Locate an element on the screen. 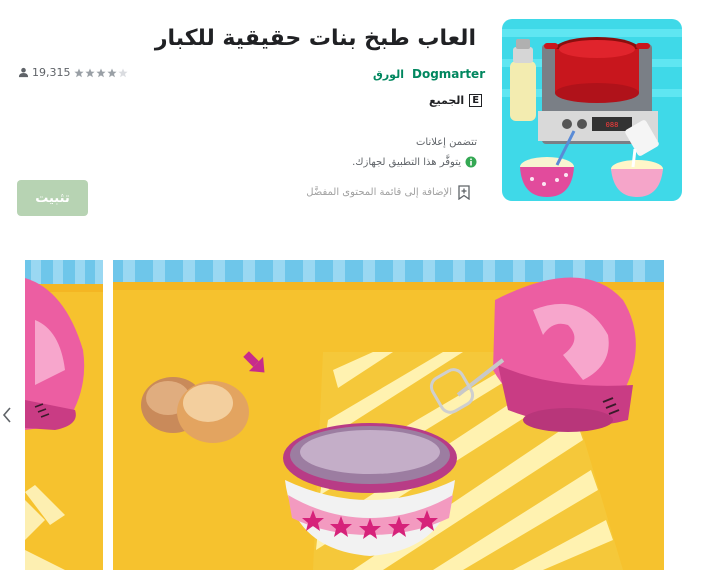 This screenshot has width=708, height=579. install-button: تثبيت is located at coordinates (52, 198).